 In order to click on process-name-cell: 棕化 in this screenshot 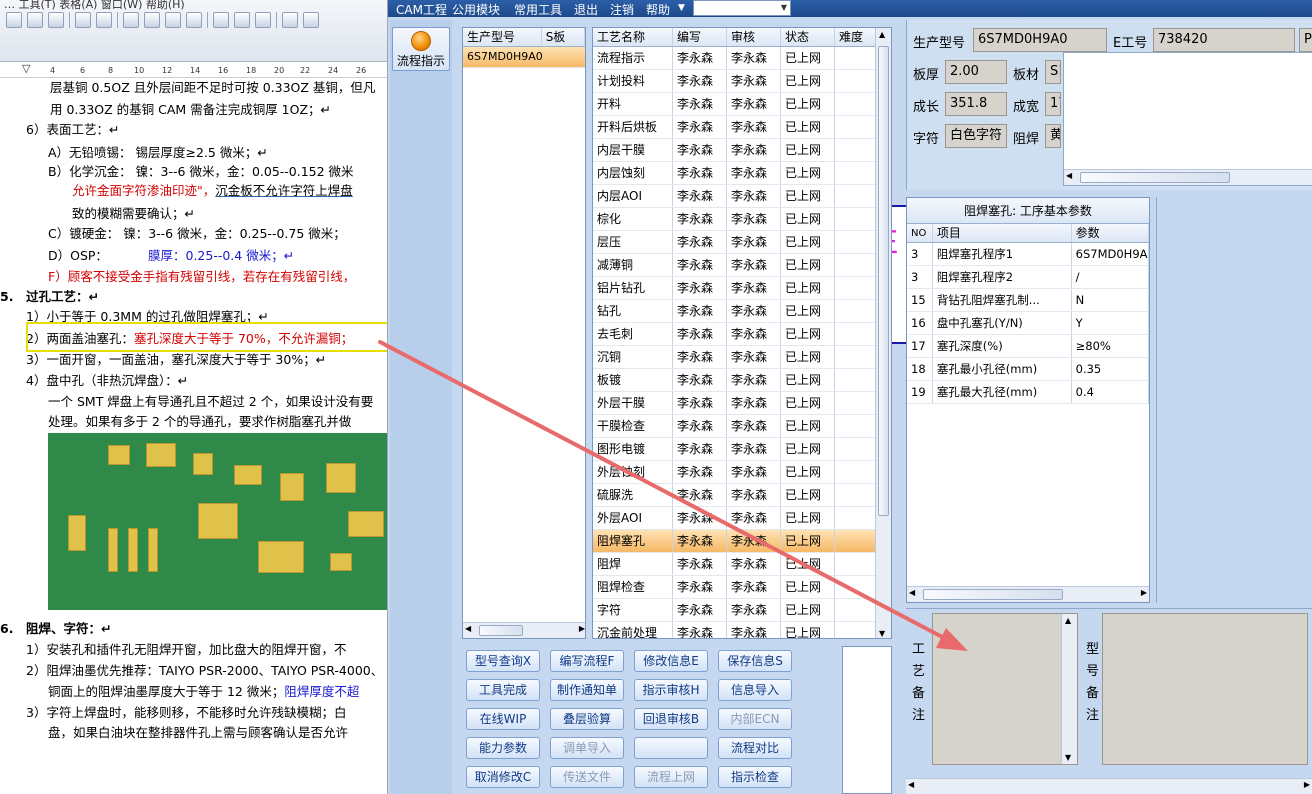, I will do `click(633, 219)`.